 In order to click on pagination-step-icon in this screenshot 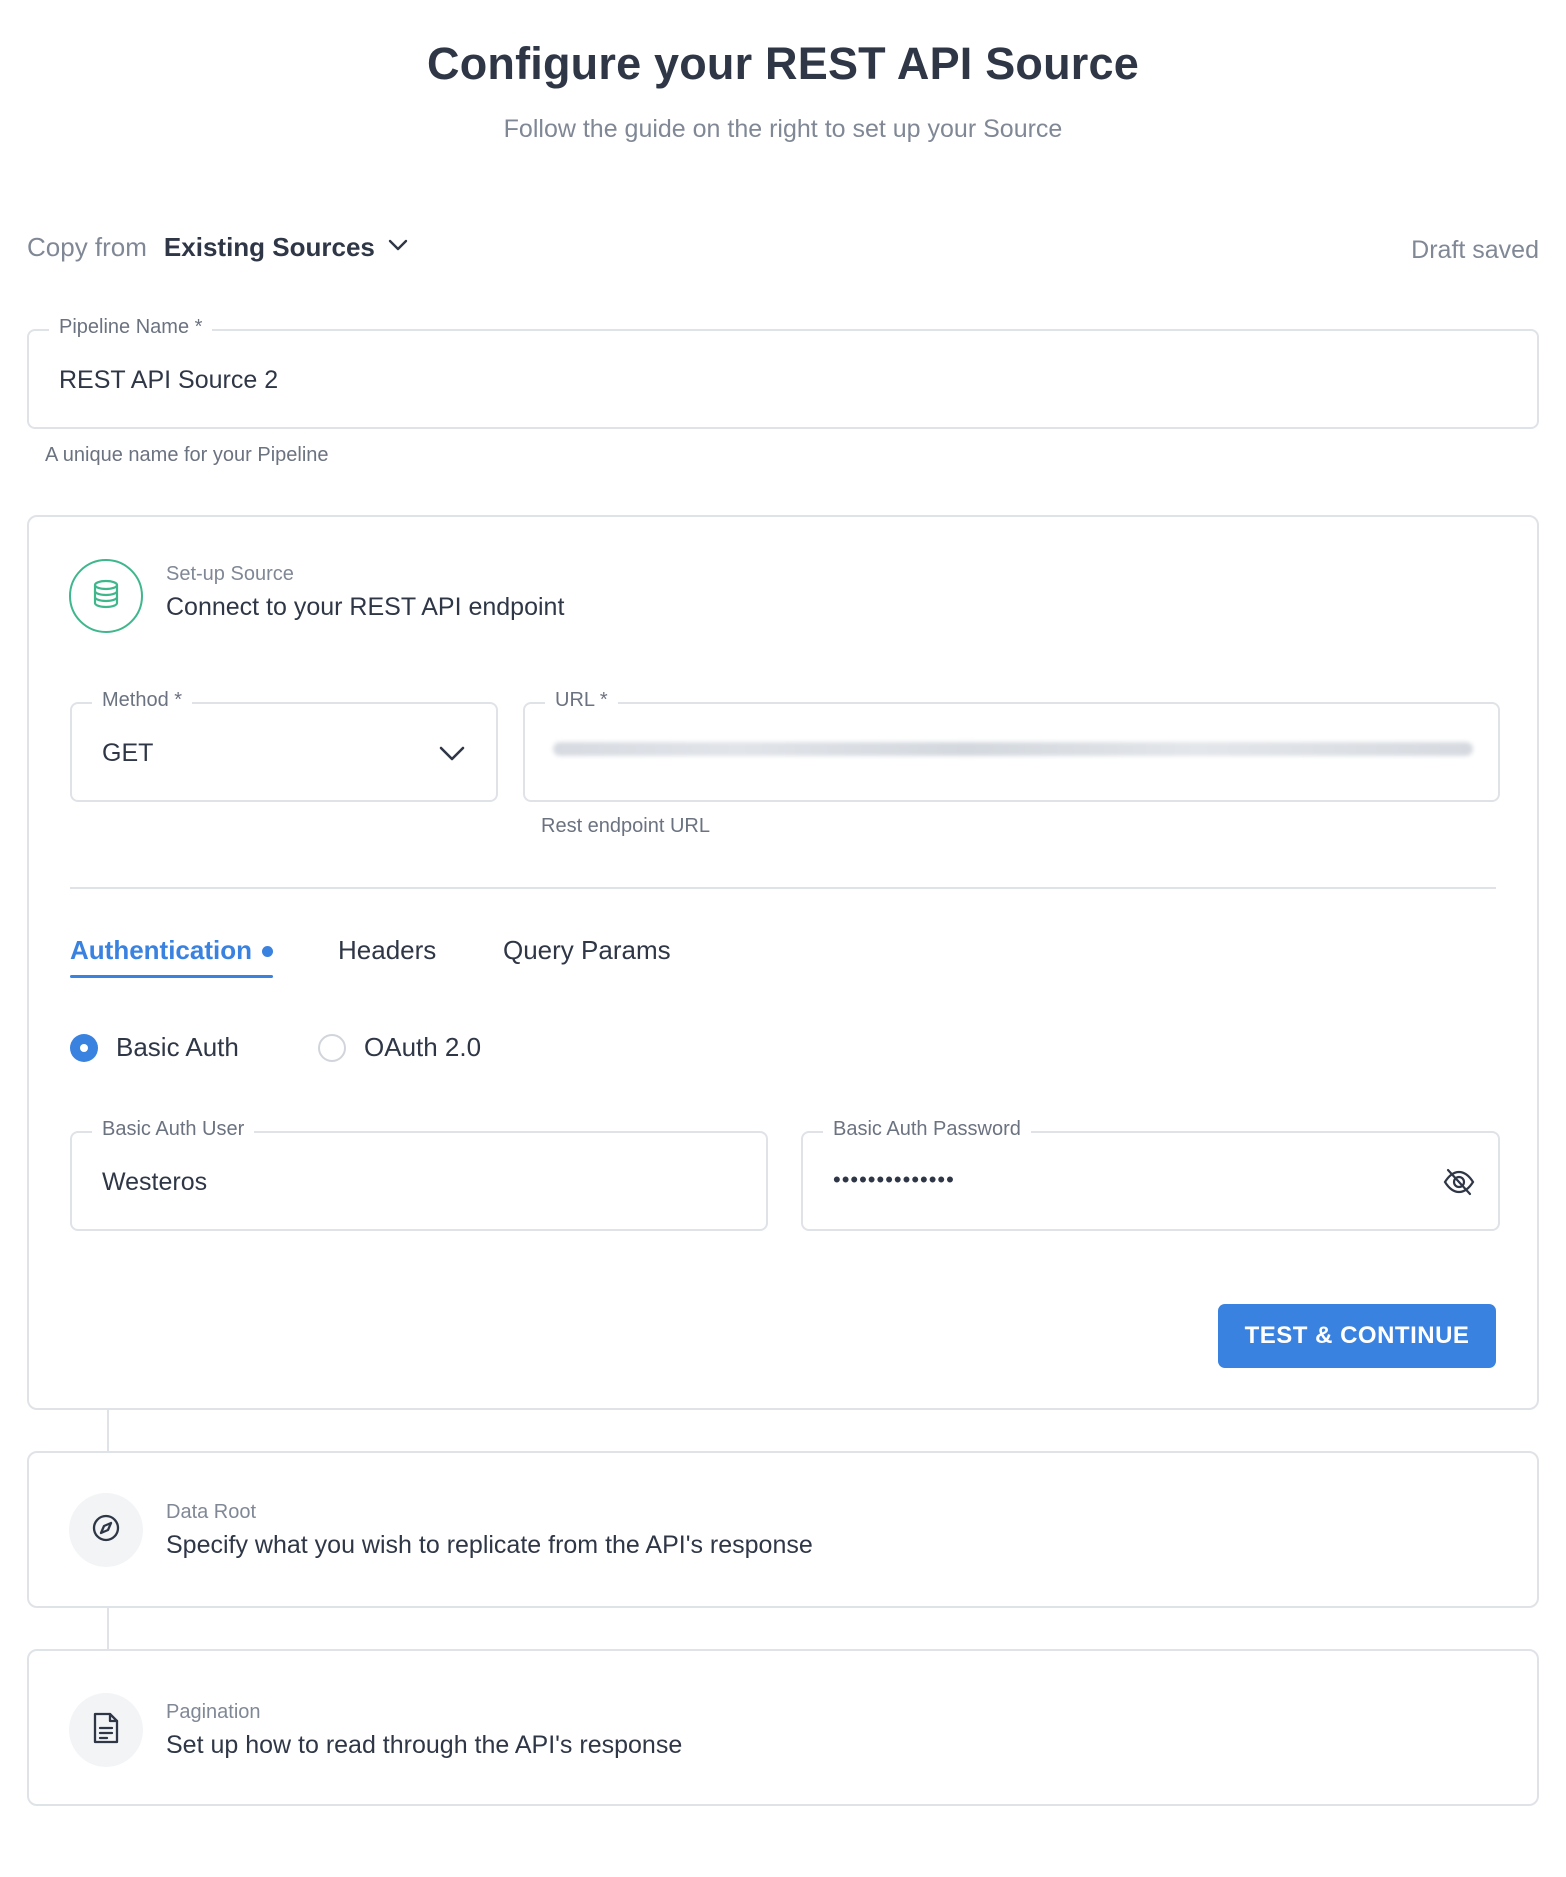, I will do `click(106, 1730)`.